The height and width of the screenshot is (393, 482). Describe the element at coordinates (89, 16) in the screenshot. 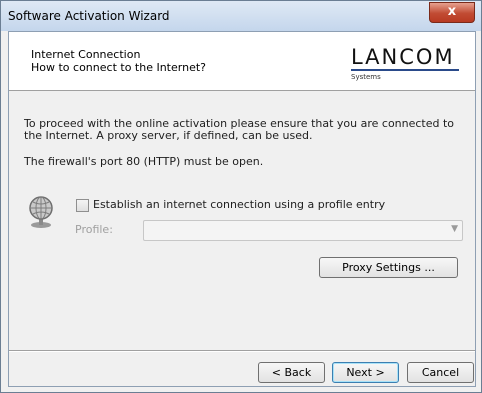

I see `window-title: Software Activation Wizard` at that location.